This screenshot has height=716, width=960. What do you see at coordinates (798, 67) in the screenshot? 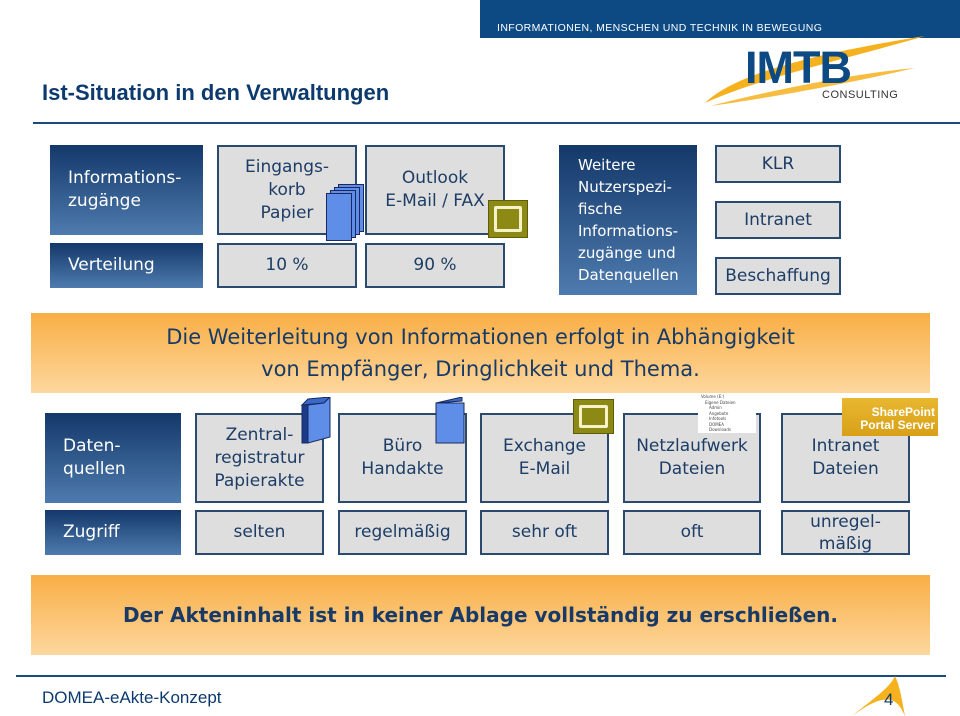
I see `logo: IMTB` at bounding box center [798, 67].